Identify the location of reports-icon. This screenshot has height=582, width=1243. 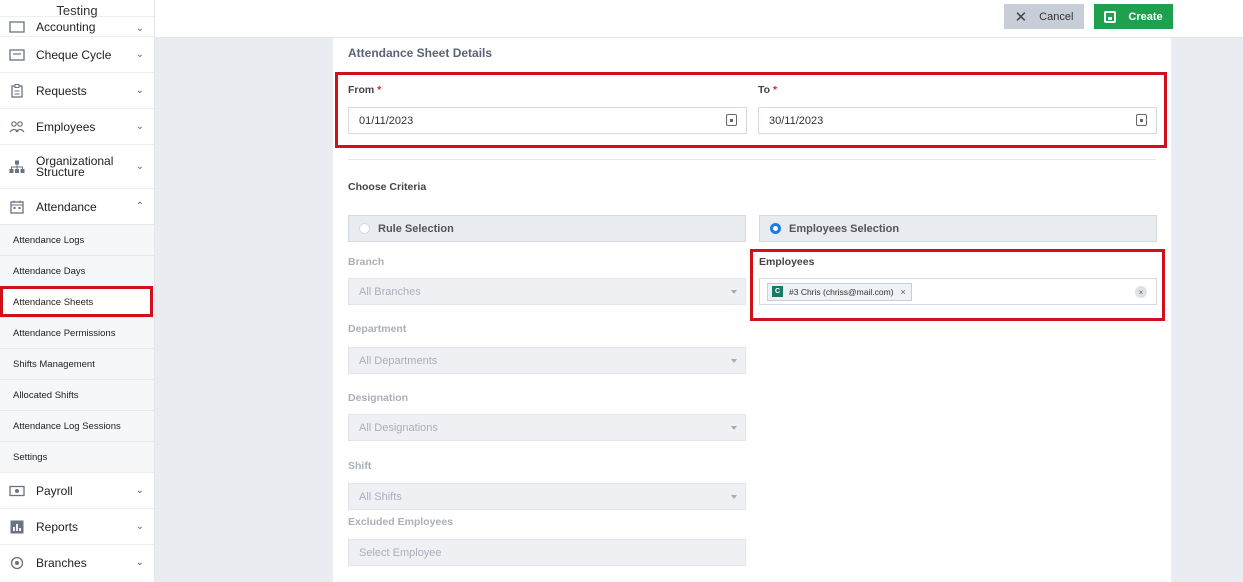
(17, 527).